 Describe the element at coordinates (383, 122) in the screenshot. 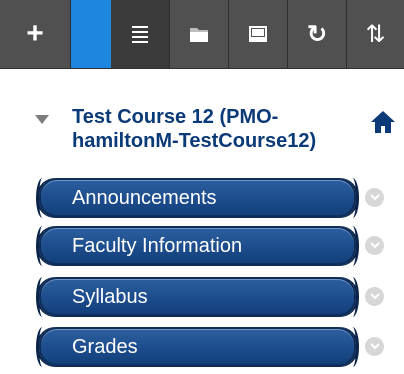

I see `home-icon` at that location.